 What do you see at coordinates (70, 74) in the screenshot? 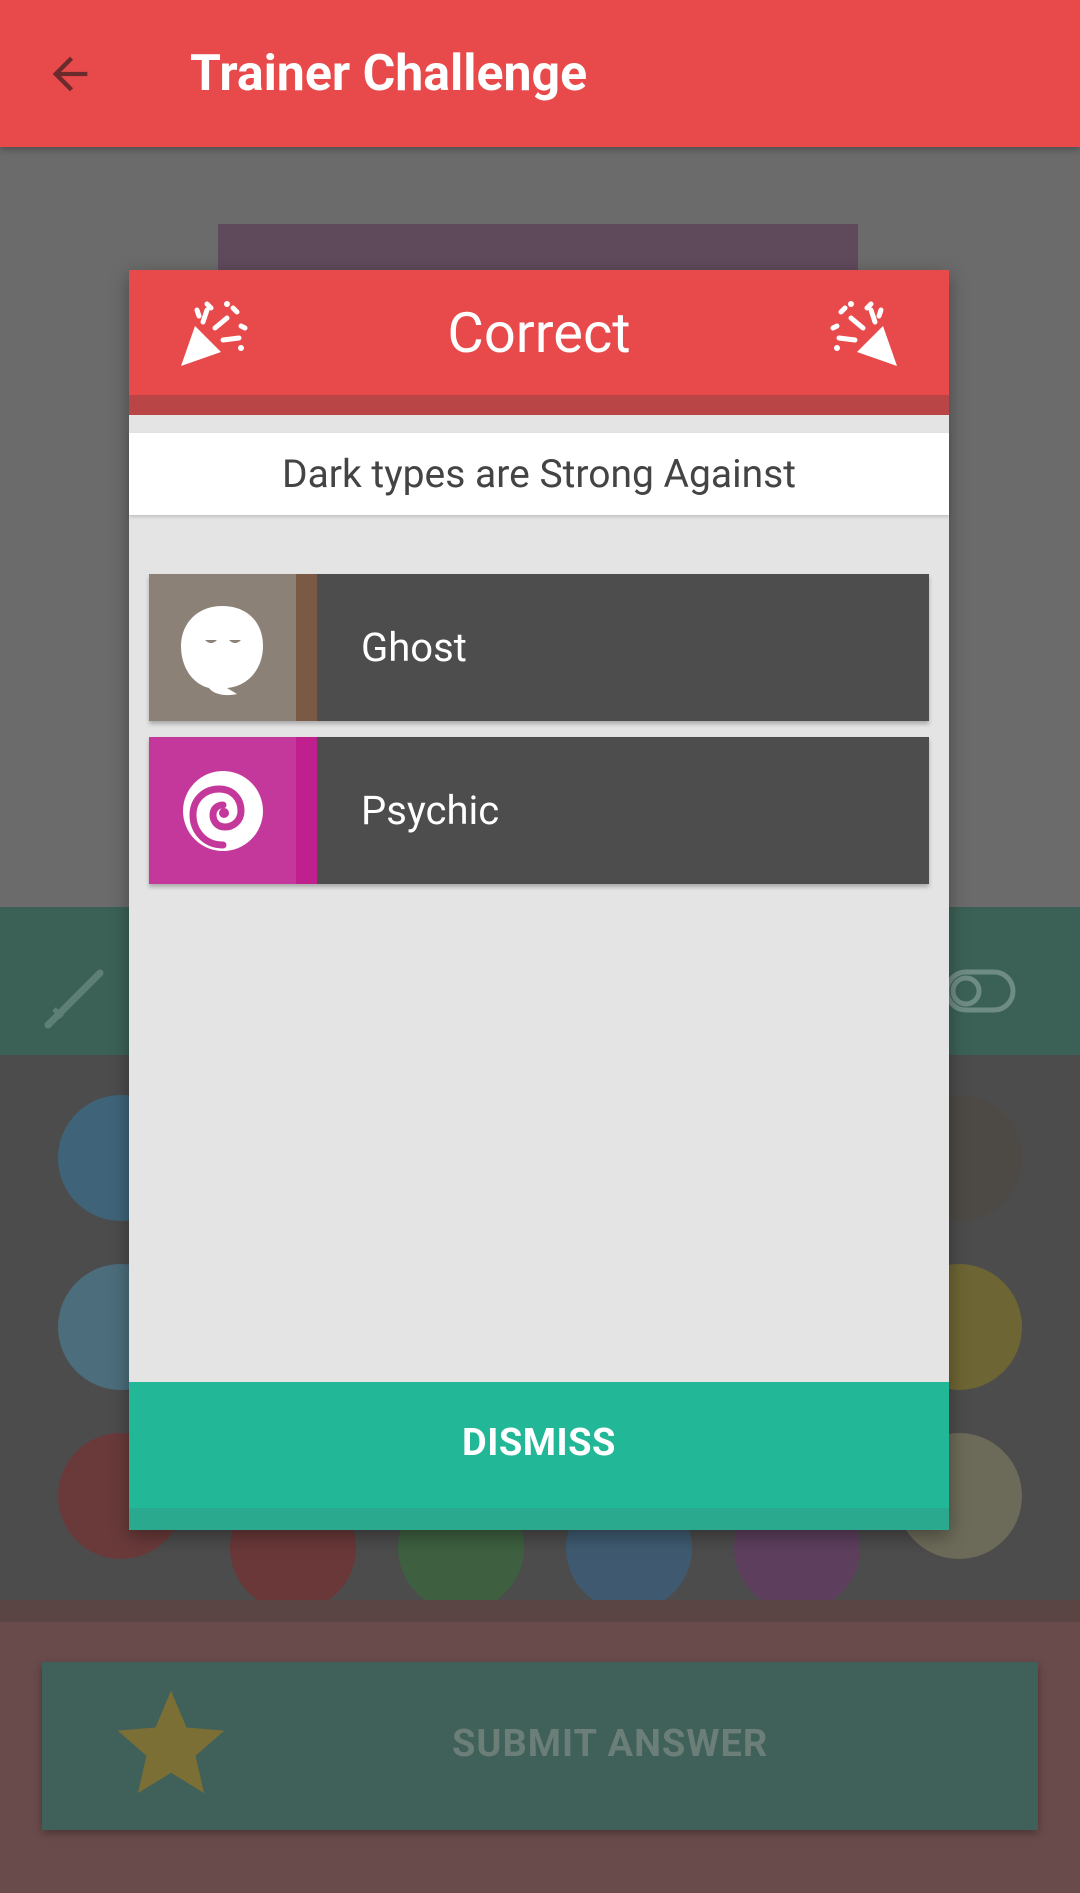
I see `back-arrow-icon` at bounding box center [70, 74].